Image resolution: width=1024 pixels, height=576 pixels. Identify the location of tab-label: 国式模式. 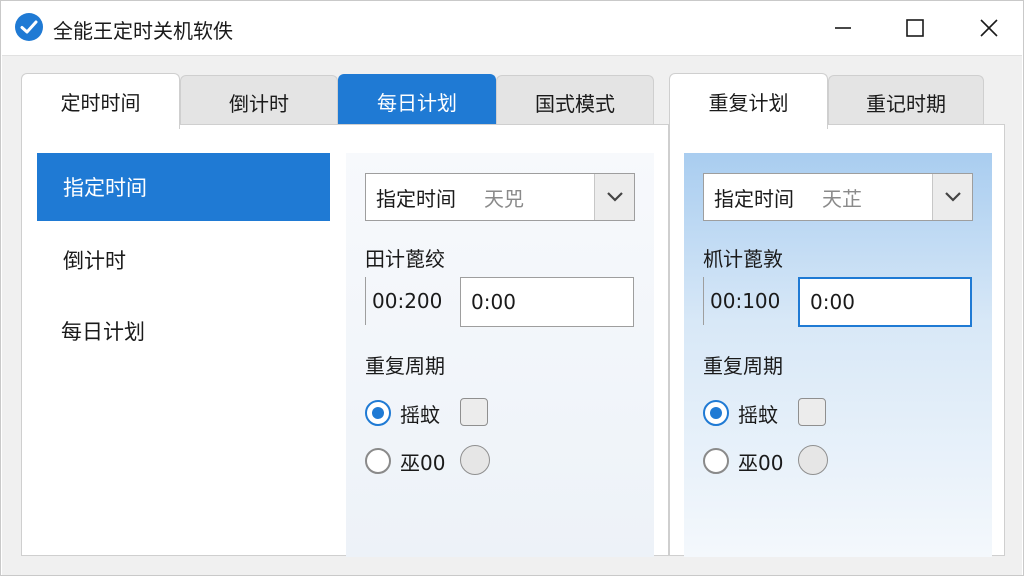
(575, 104).